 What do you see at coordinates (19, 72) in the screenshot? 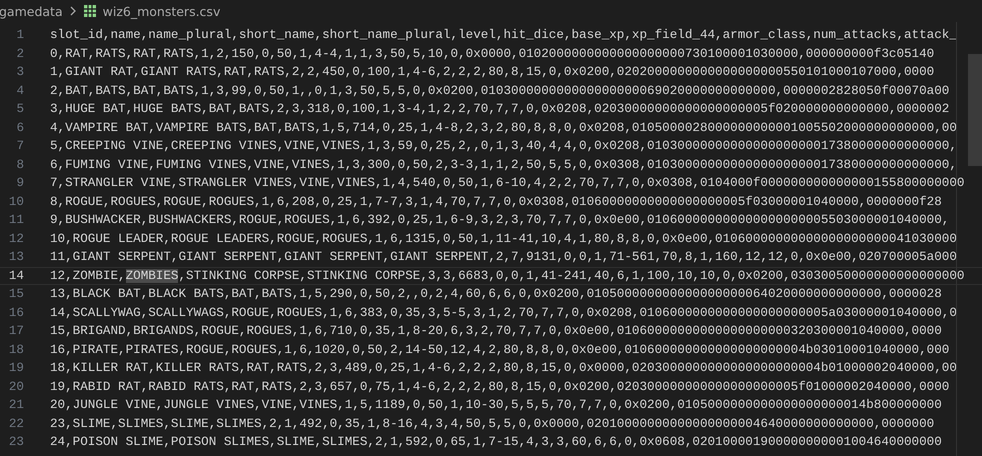
I see `line-number: 3` at bounding box center [19, 72].